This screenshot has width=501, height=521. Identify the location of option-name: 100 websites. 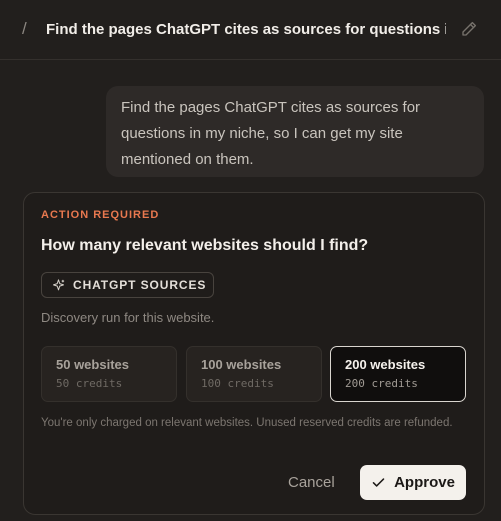
(241, 364).